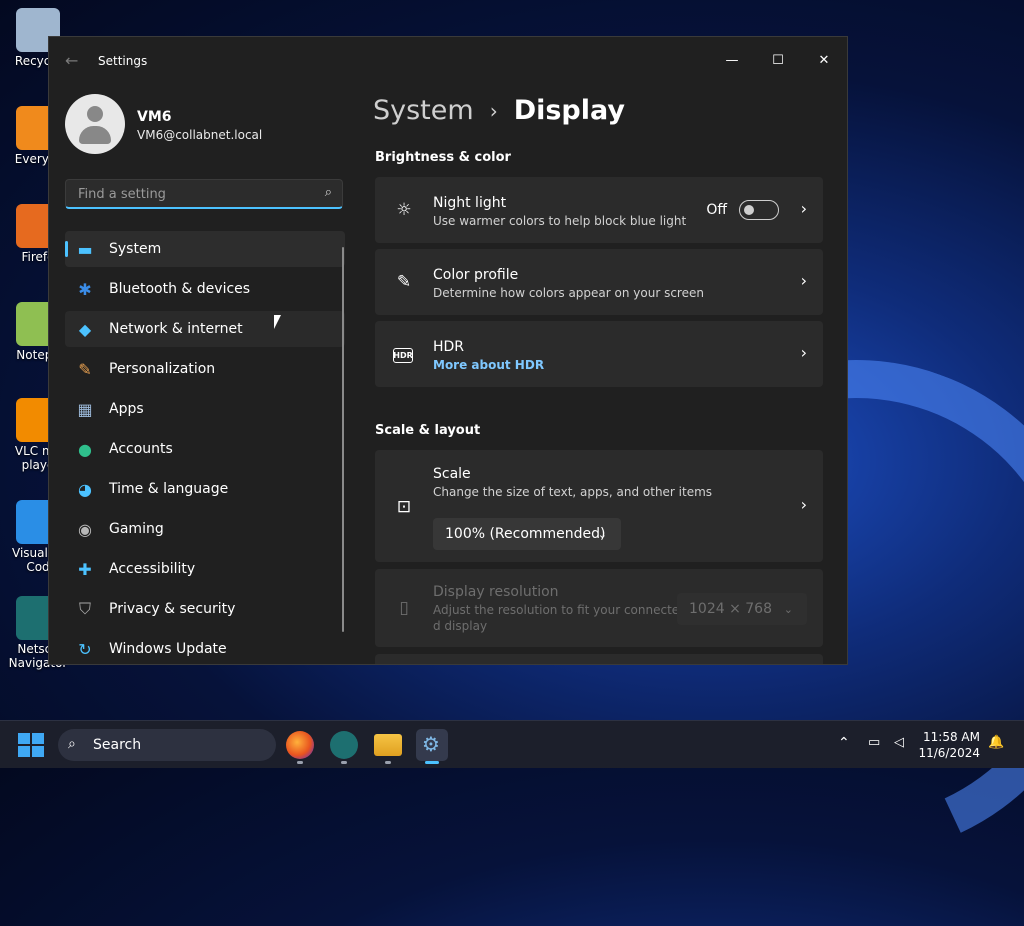  I want to click on sidebar-item-label: Gaming, so click(136, 529).